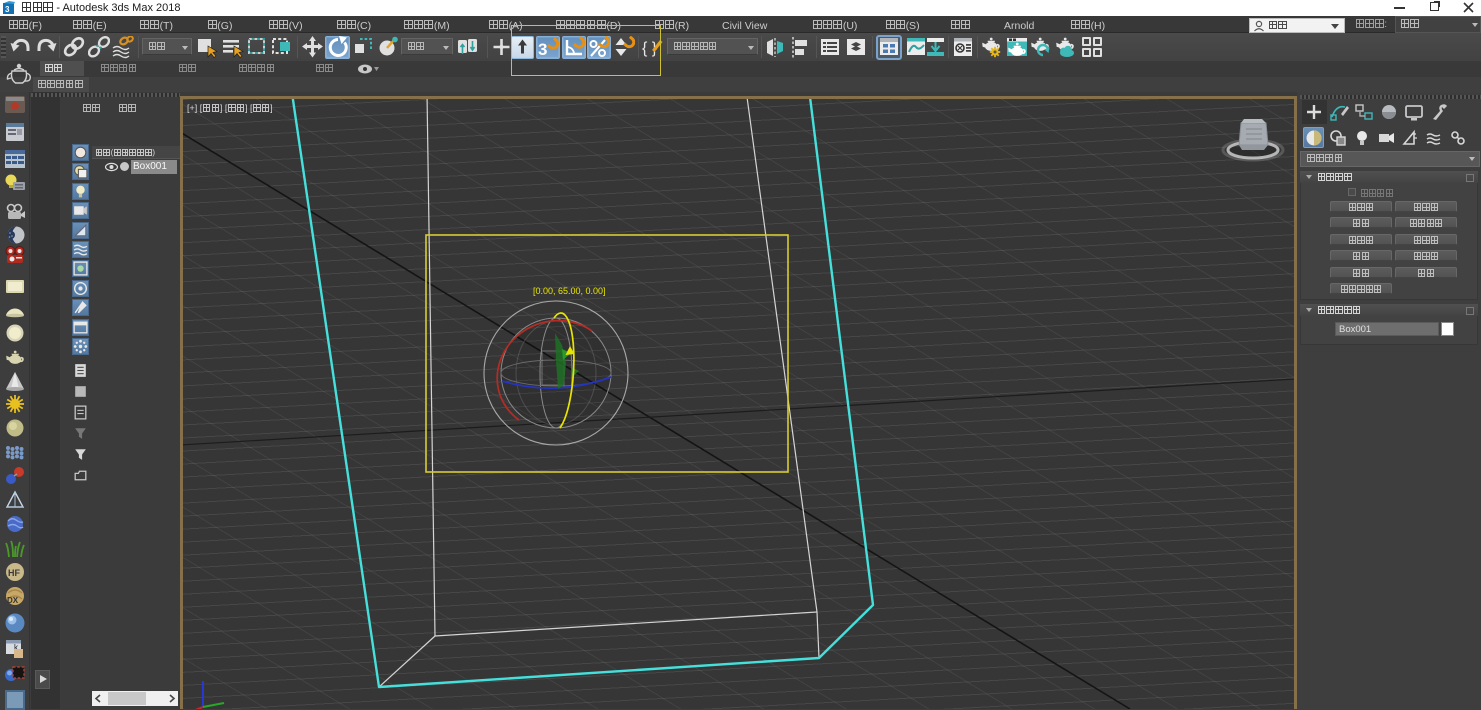  Describe the element at coordinates (13, 600) in the screenshot. I see `svg-text: DX` at that location.